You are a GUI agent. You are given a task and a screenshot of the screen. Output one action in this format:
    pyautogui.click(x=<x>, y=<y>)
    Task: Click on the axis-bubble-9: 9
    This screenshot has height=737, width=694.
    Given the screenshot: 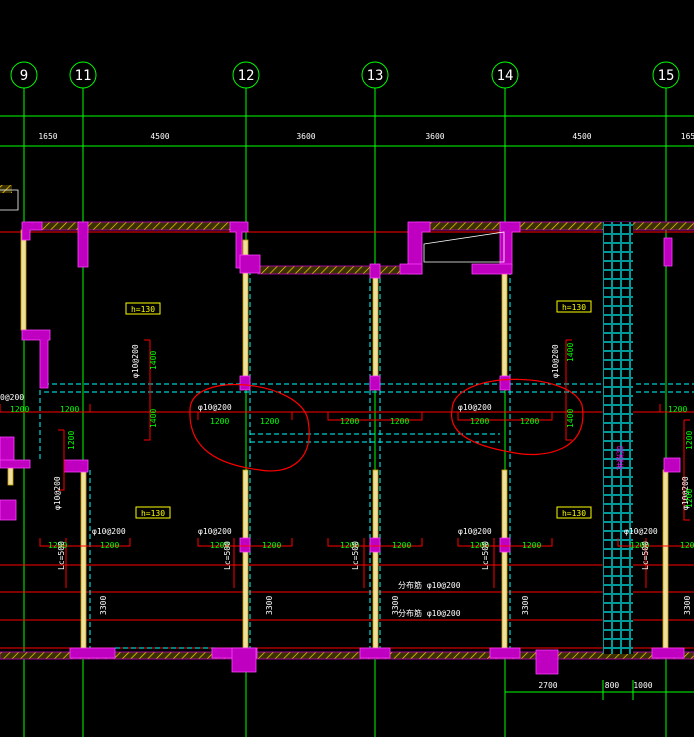 What is the action you would take?
    pyautogui.click(x=24, y=75)
    